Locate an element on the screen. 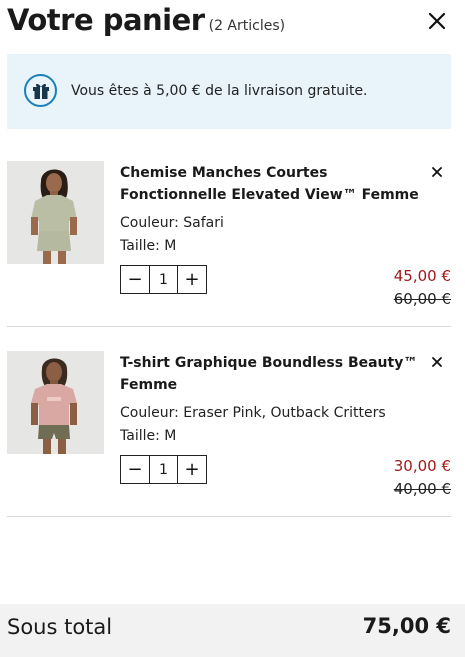  sale-price: 45,00 € is located at coordinates (422, 276).